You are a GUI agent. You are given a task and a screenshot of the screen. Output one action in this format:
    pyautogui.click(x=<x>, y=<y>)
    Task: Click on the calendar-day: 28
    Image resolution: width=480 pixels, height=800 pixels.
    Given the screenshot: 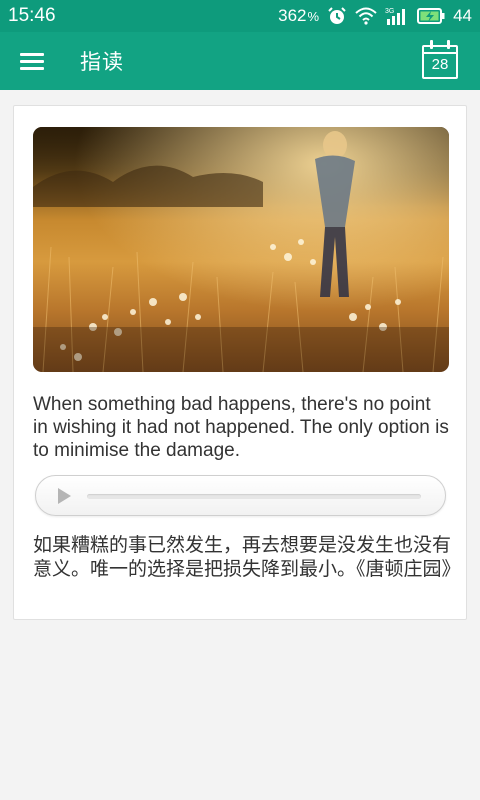 What is the action you would take?
    pyautogui.click(x=440, y=64)
    